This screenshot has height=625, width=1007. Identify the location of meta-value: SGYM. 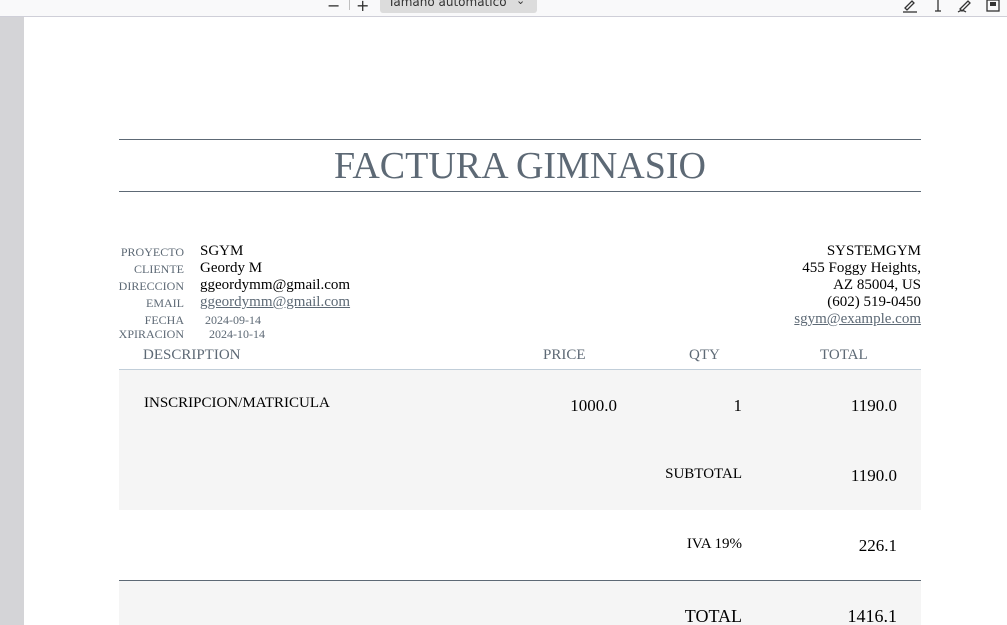
(222, 251).